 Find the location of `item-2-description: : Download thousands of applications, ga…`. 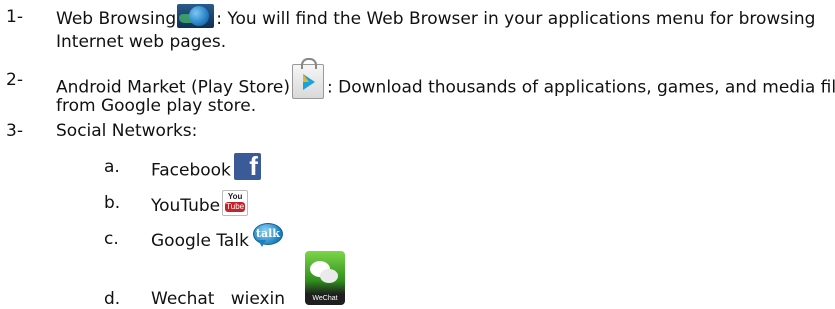

item-2-description: : Download thousands of applications, ga… is located at coordinates (581, 87).